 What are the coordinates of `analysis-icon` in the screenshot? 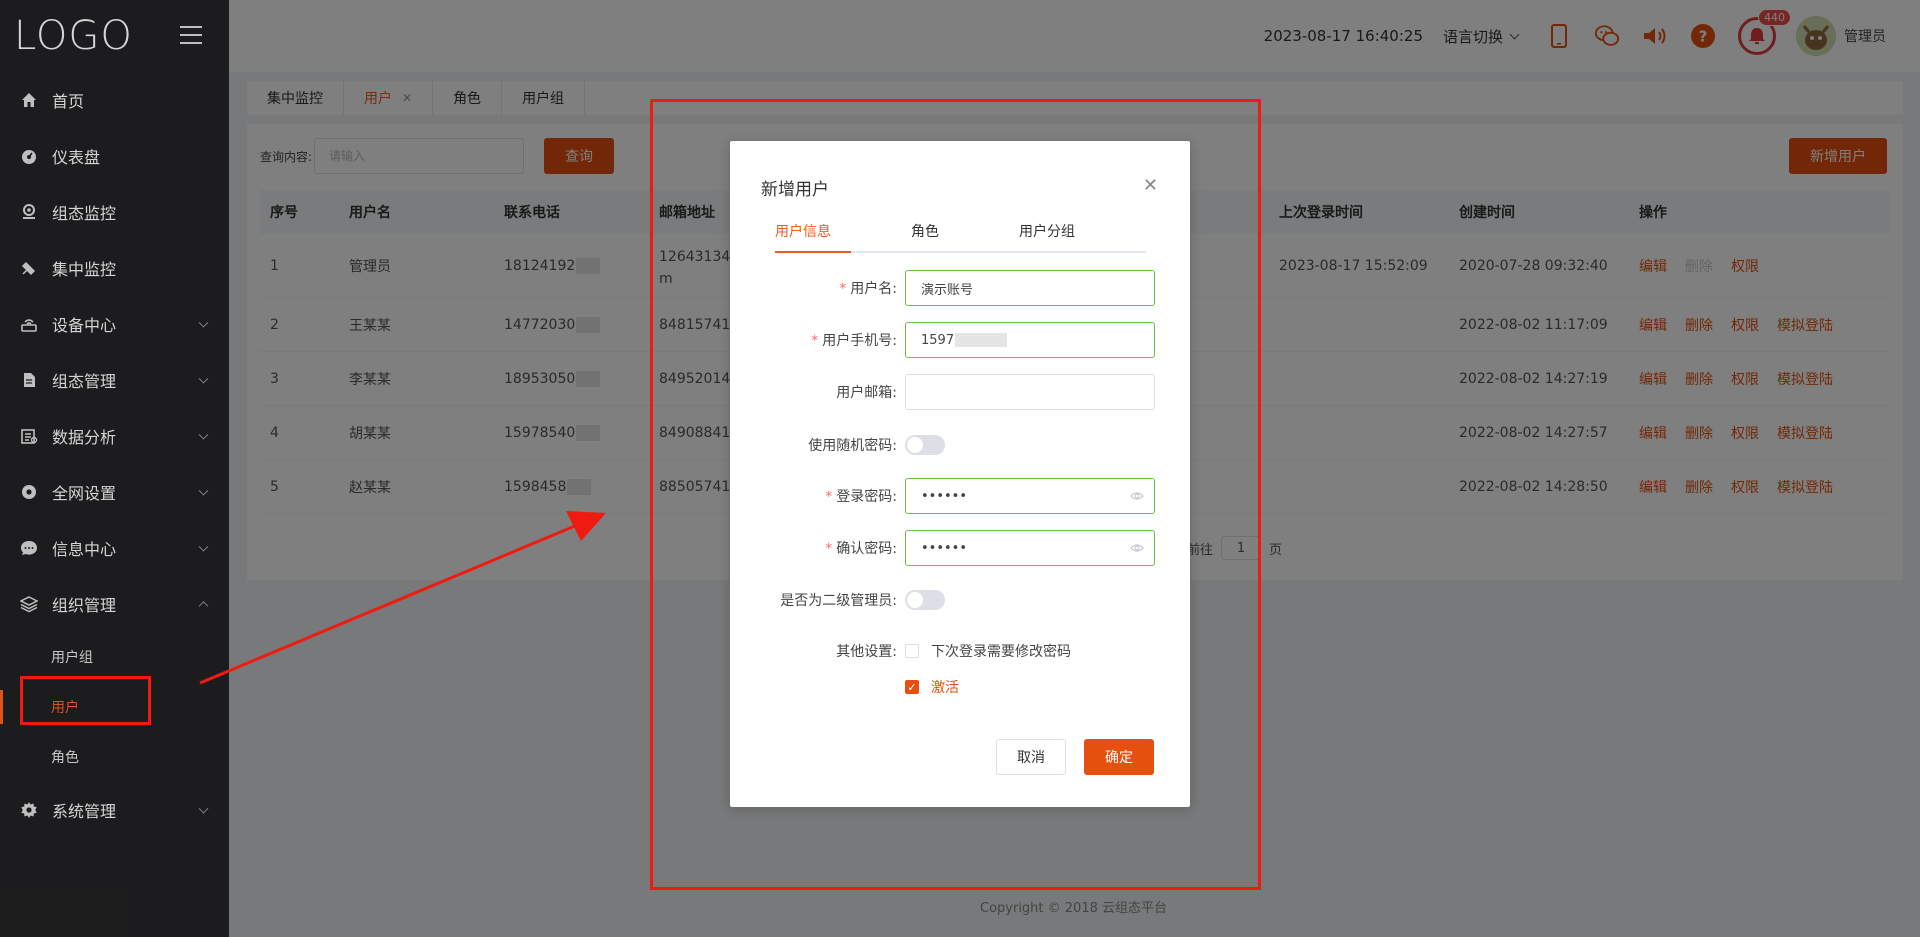 It's located at (29, 436).